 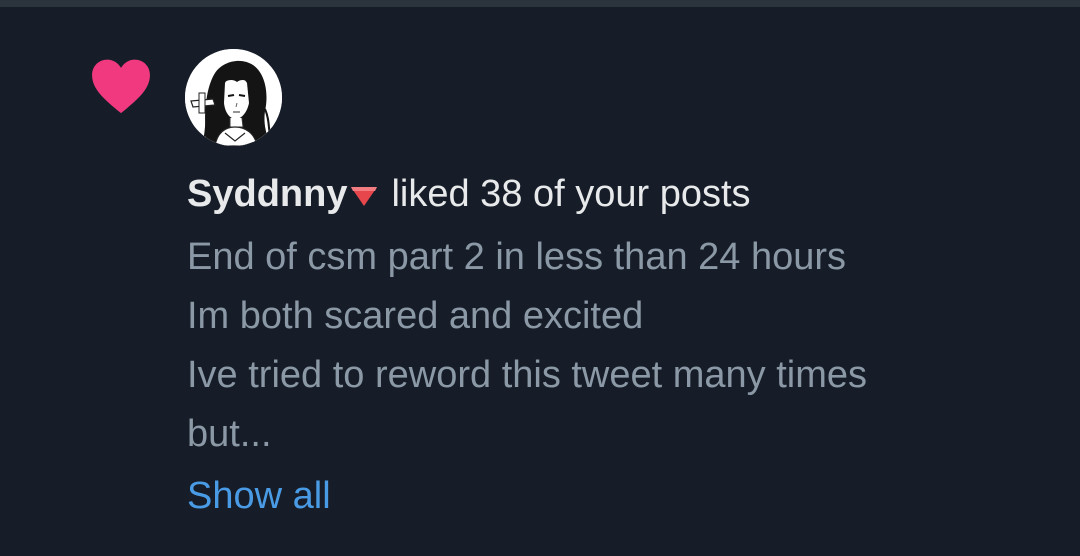 What do you see at coordinates (267, 194) in the screenshot?
I see `user-name: Syddnny` at bounding box center [267, 194].